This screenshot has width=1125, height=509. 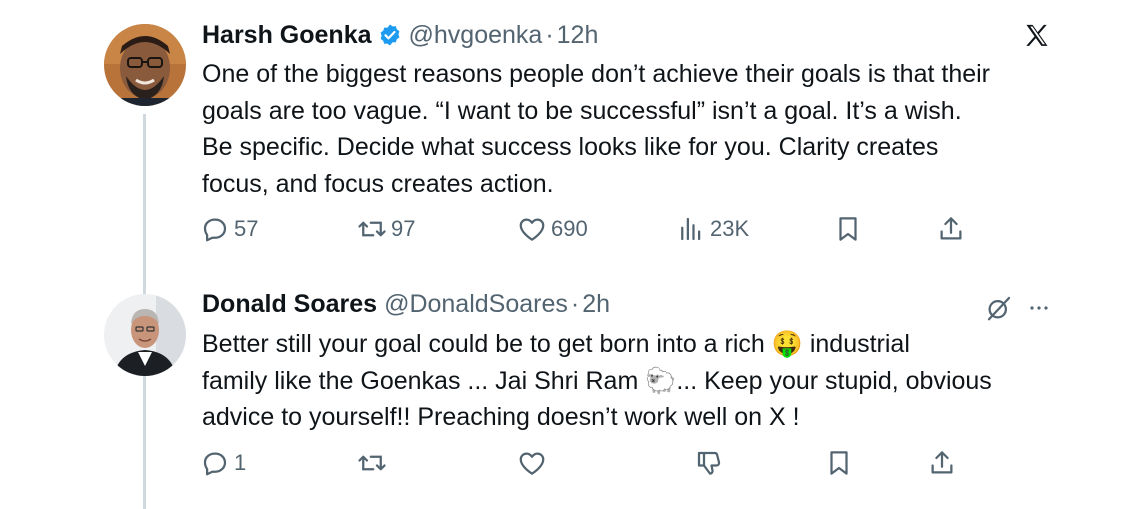 I want to click on repost-count: 97, so click(x=403, y=228).